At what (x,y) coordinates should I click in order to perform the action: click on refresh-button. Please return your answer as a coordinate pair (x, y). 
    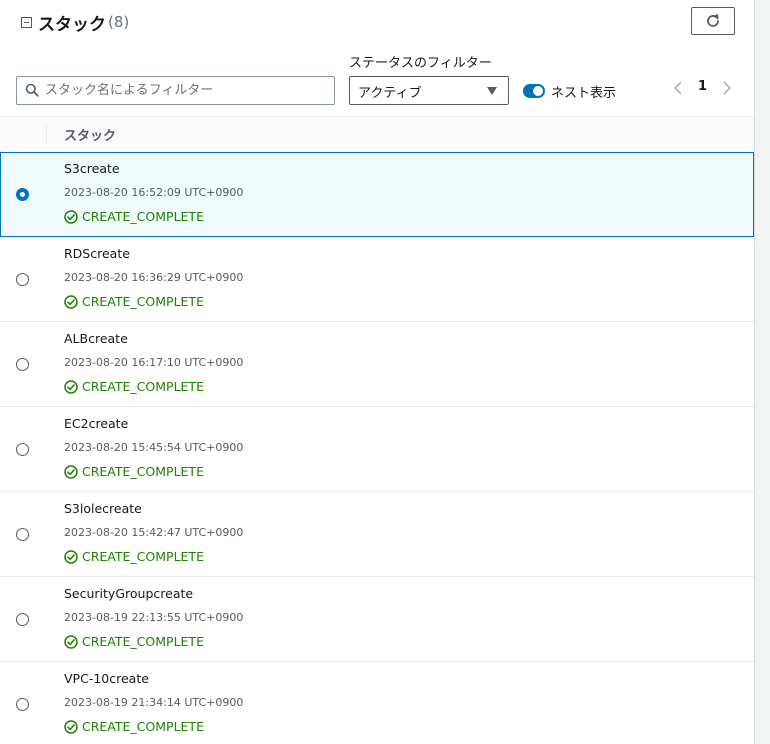
    Looking at the image, I should click on (713, 21).